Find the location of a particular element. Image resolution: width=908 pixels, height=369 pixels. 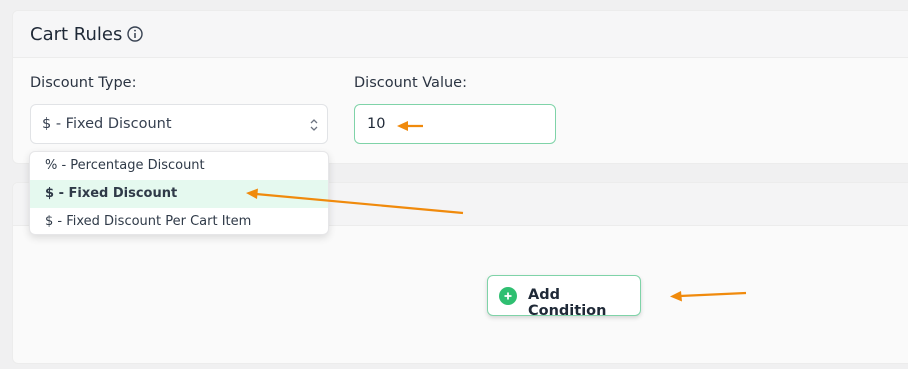

discount-value-label: Discount Value: is located at coordinates (410, 83).